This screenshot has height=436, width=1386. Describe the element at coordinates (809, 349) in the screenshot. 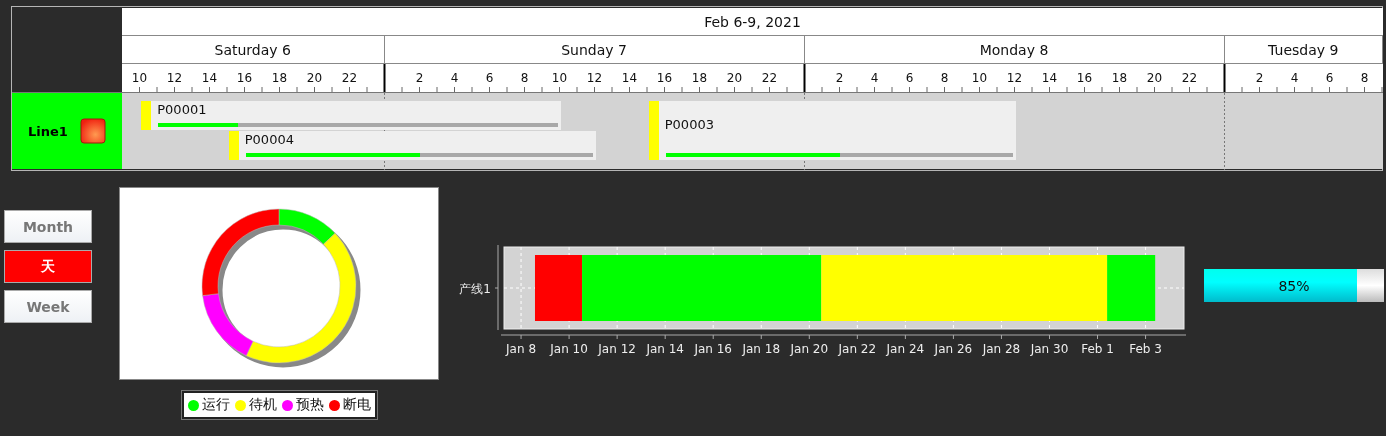

I see `date-tick-label: Jan 20` at that location.